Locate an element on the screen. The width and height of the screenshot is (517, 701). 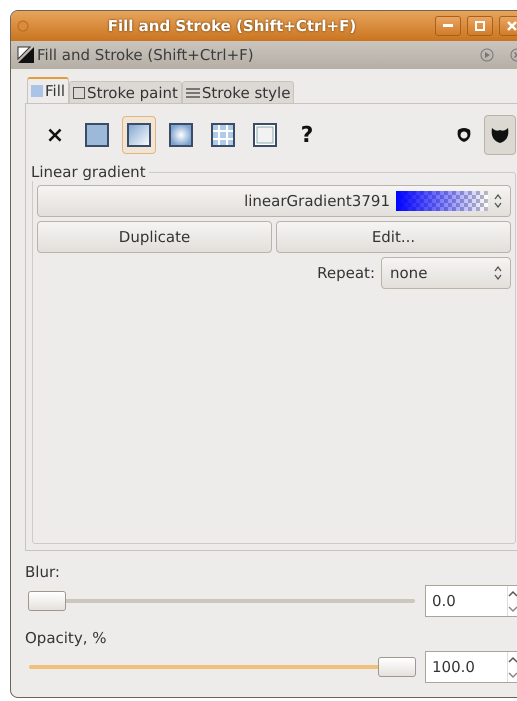
fill-icon is located at coordinates (37, 91).